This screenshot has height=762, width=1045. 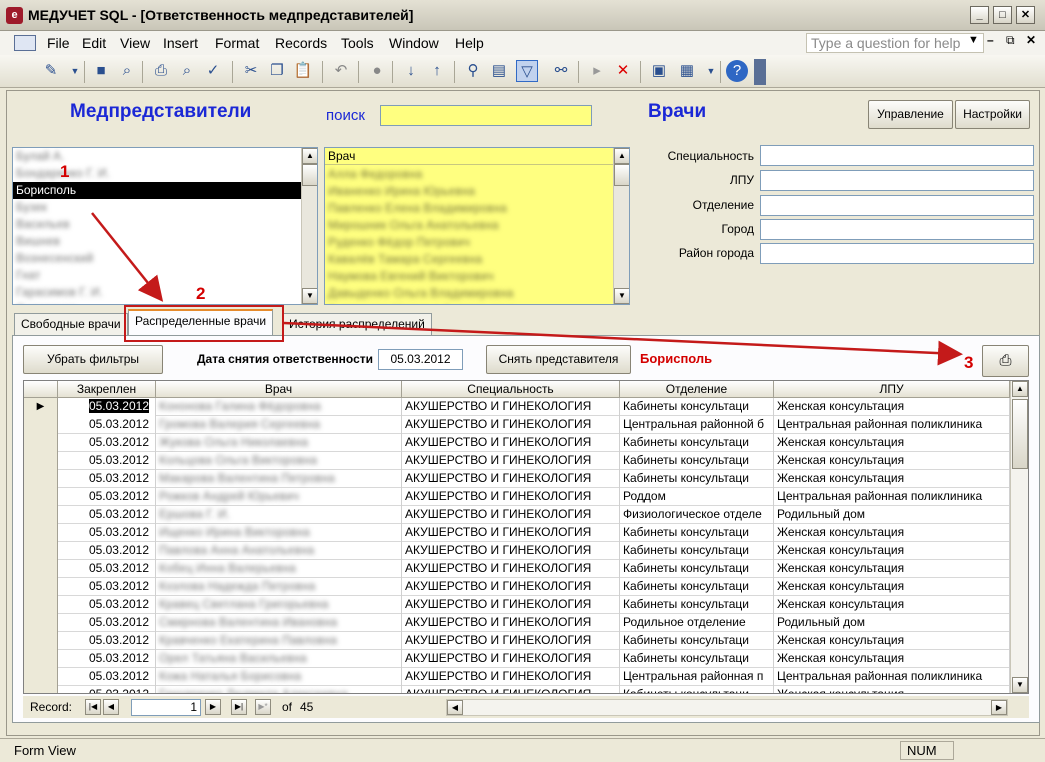 What do you see at coordinates (927, 750) in the screenshot?
I see `status-num: NUM` at bounding box center [927, 750].